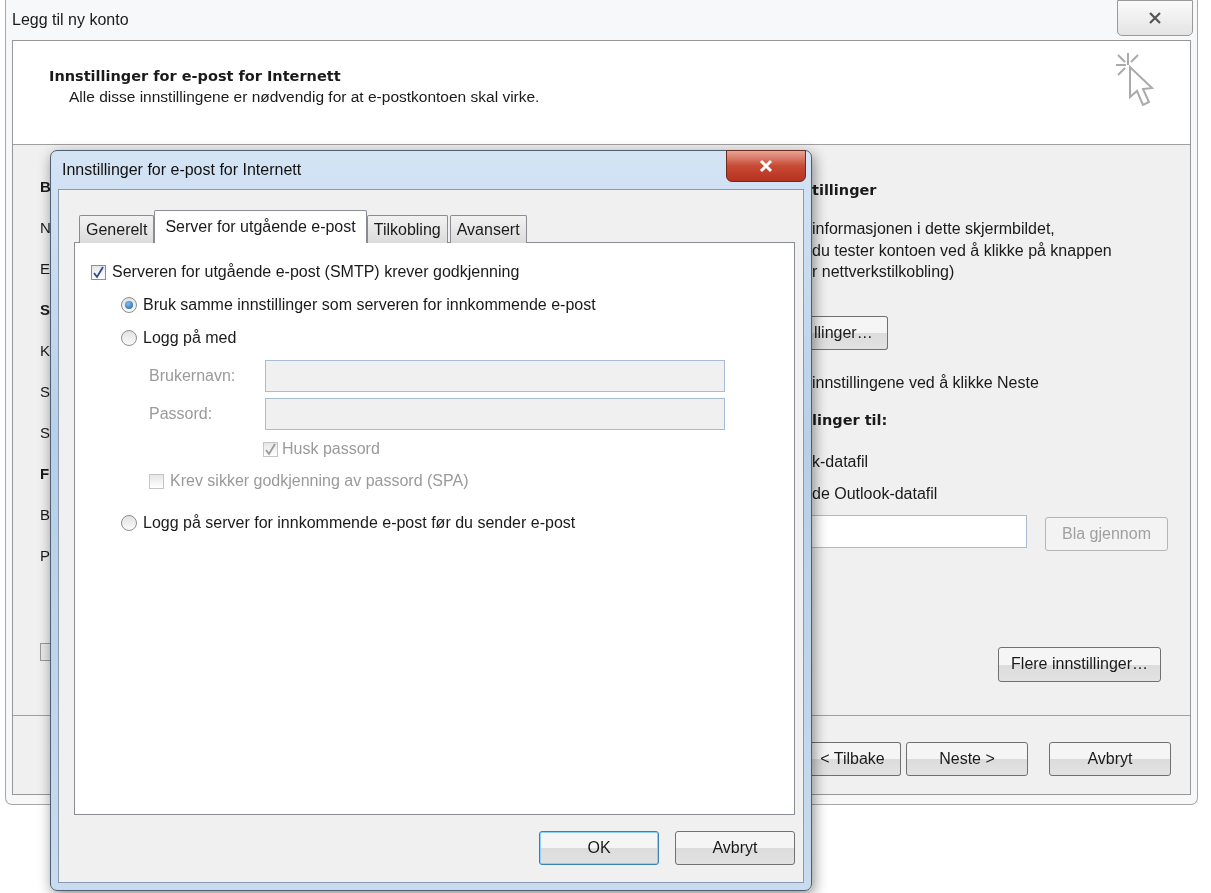  Describe the element at coordinates (884, 272) in the screenshot. I see `description-line: r nettverkstilkobling)` at that location.